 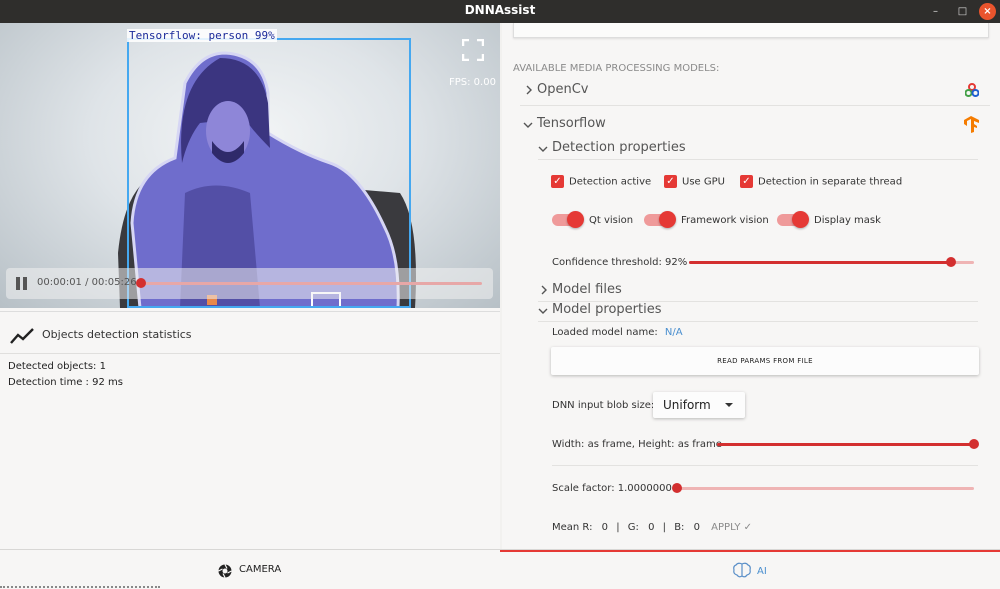 I want to click on detection-label: Tensorflow: person 99%, so click(x=202, y=35).